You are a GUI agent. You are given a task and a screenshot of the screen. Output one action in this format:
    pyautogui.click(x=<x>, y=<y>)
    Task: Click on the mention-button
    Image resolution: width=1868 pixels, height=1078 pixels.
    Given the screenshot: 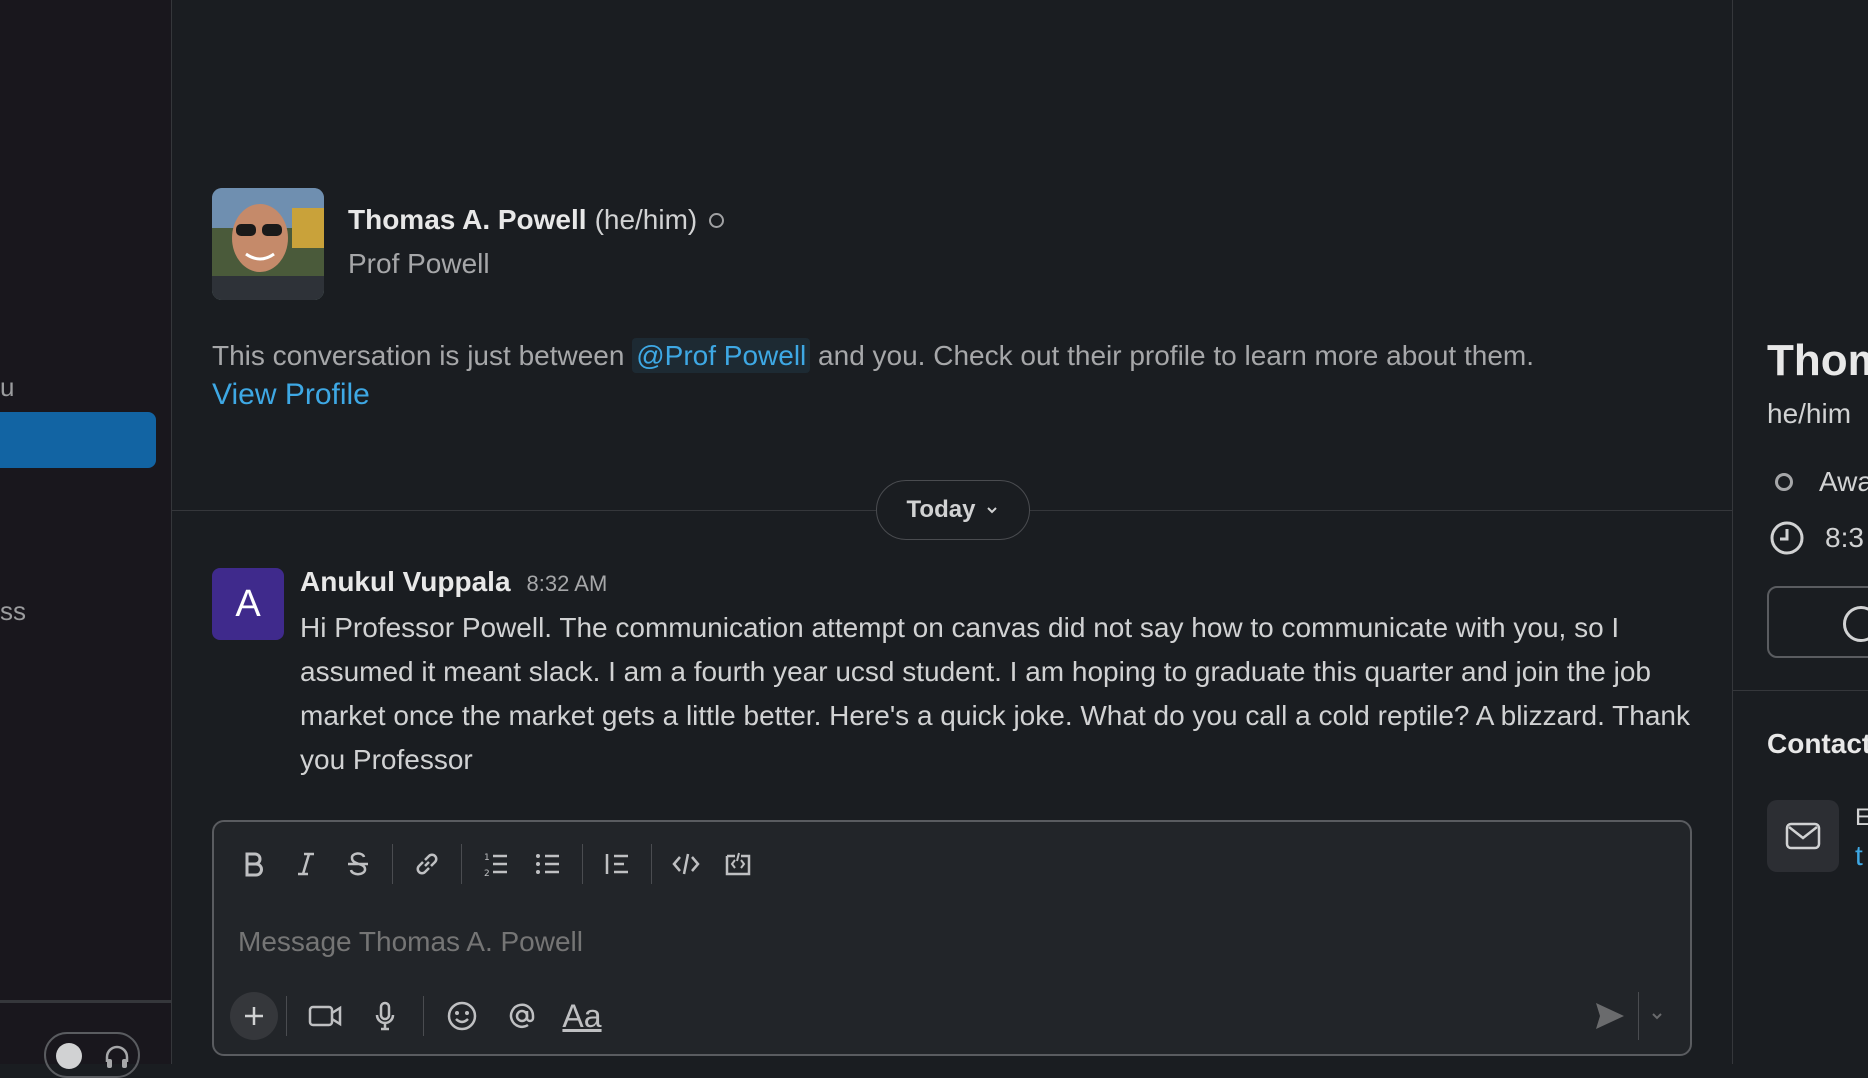 What is the action you would take?
    pyautogui.click(x=522, y=1016)
    